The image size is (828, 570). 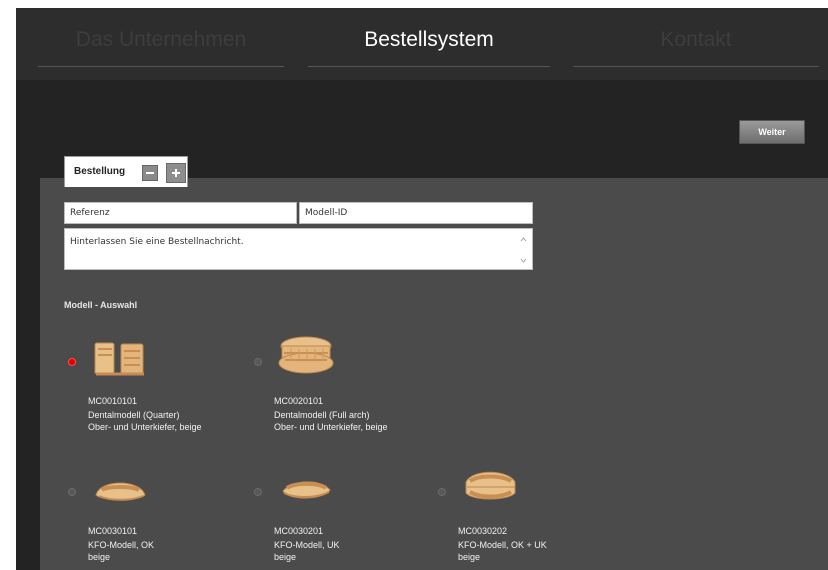 I want to click on product-code: MC0030202, so click(x=483, y=531).